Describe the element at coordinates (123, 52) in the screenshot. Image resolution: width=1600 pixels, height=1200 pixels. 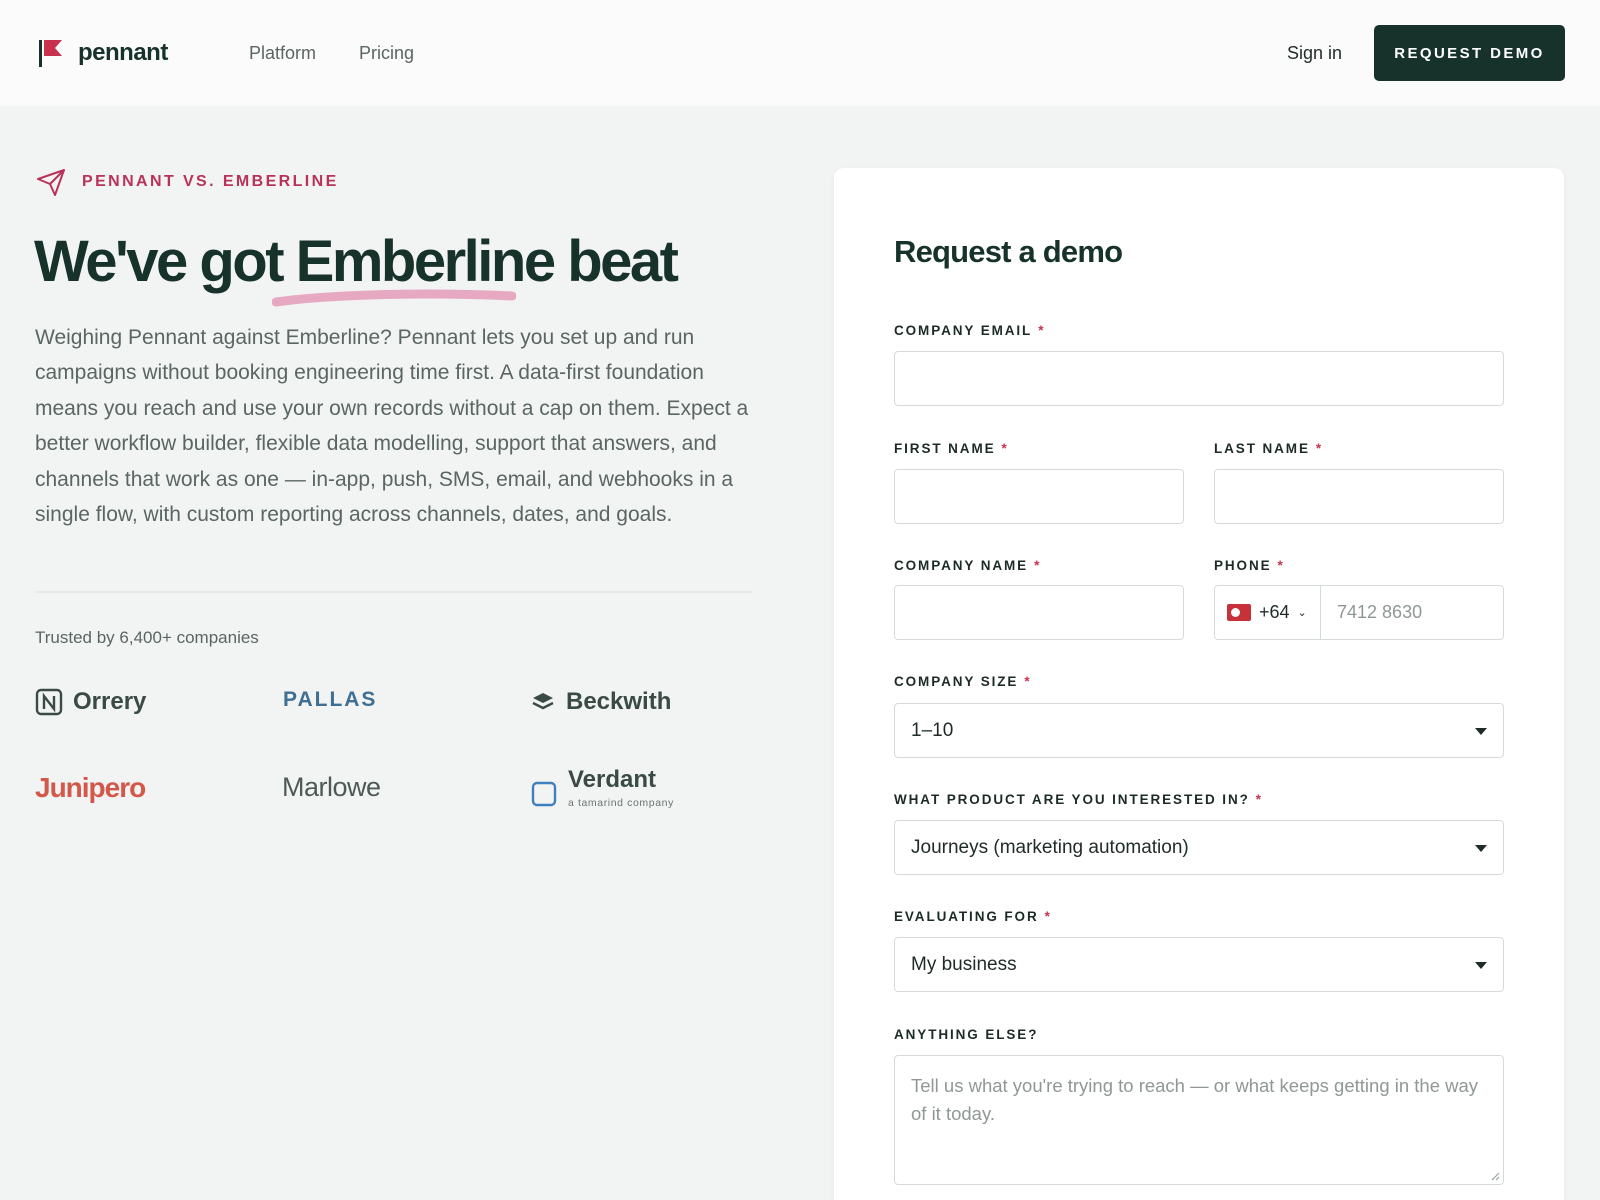
I see `brand-name: pennant` at that location.